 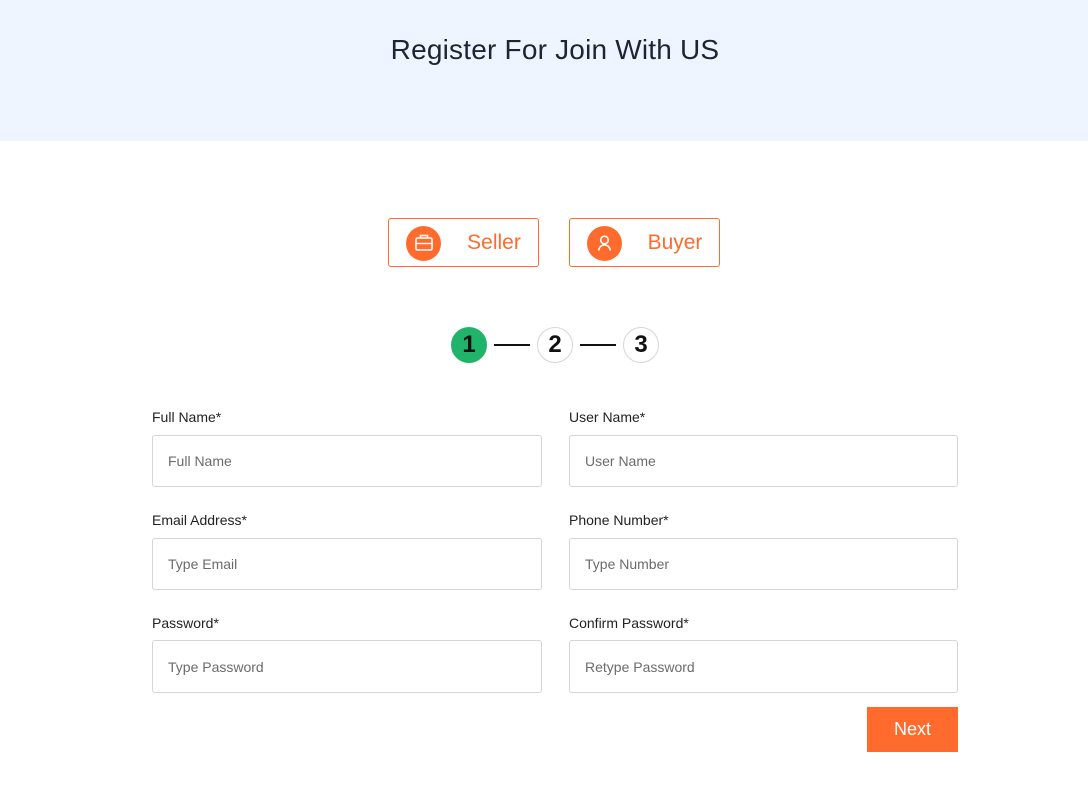 What do you see at coordinates (763, 666) in the screenshot?
I see `confirm-password-input` at bounding box center [763, 666].